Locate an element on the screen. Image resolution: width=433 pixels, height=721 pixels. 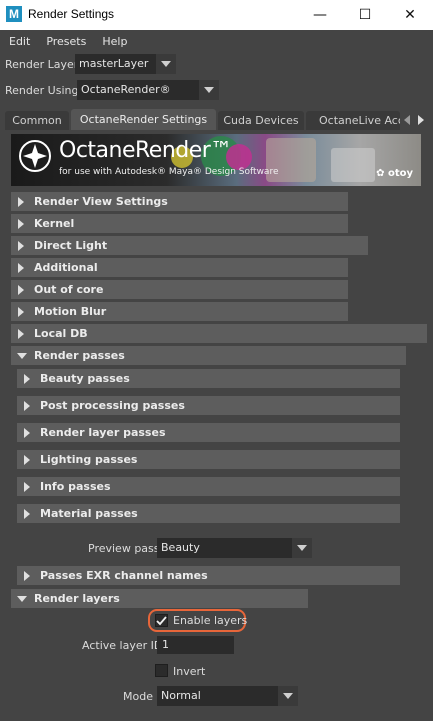
menu-help: Help is located at coordinates (114, 41).